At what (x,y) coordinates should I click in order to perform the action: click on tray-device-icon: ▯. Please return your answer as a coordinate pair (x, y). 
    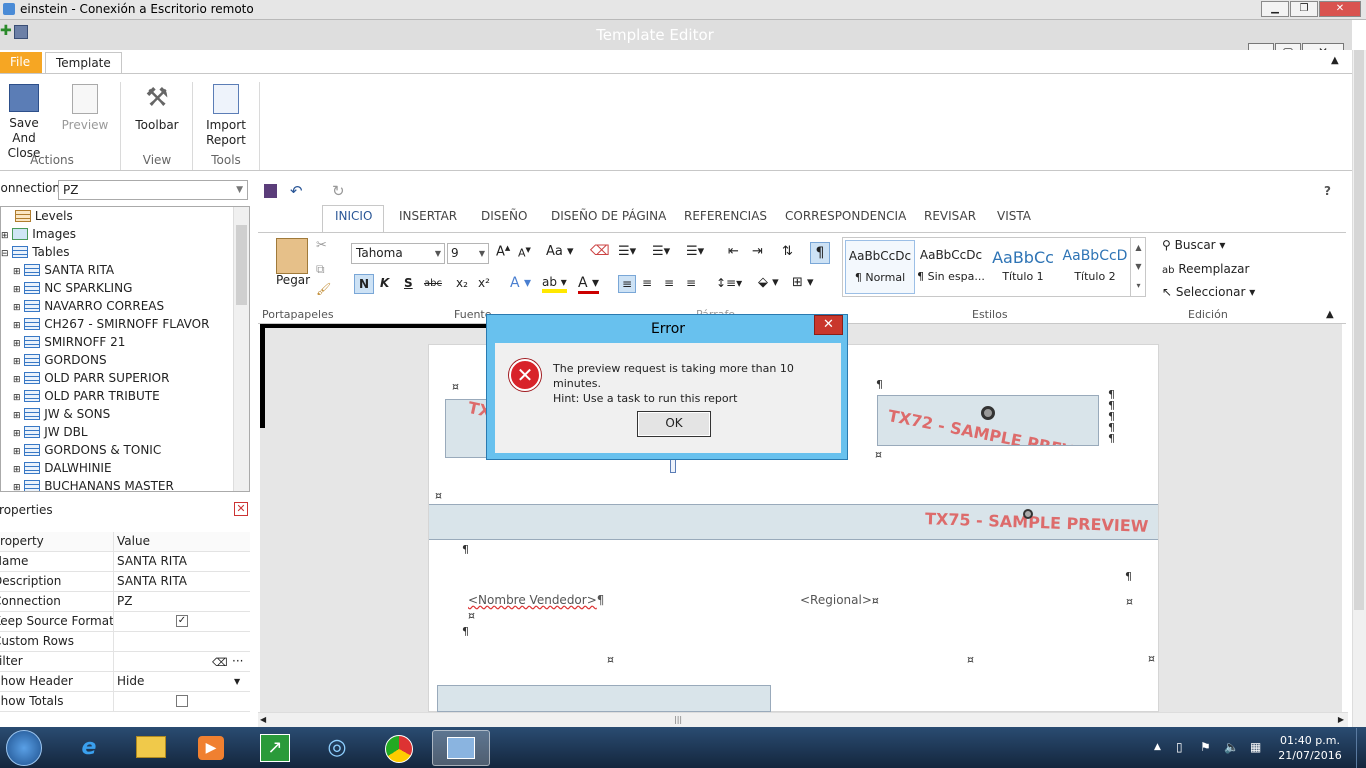
    Looking at the image, I should click on (1179, 747).